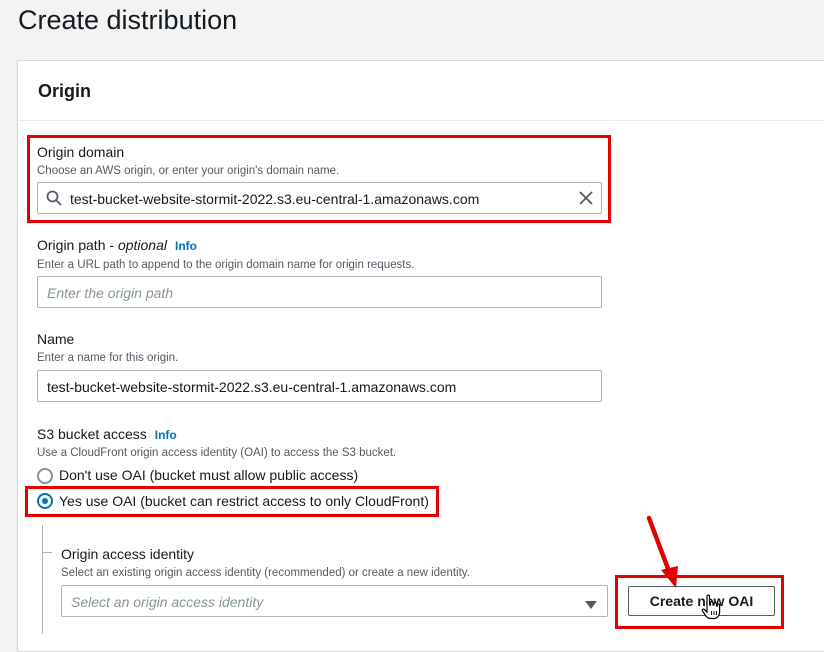 The height and width of the screenshot is (652, 824). Describe the element at coordinates (64, 91) in the screenshot. I see `panel-title: Origin` at that location.